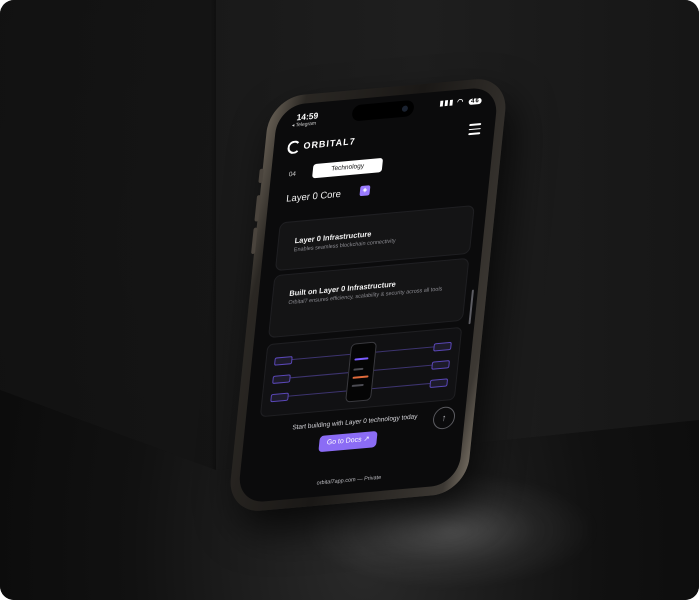 The height and width of the screenshot is (600, 699). Describe the element at coordinates (471, 307) in the screenshot. I see `scrollbar` at that location.